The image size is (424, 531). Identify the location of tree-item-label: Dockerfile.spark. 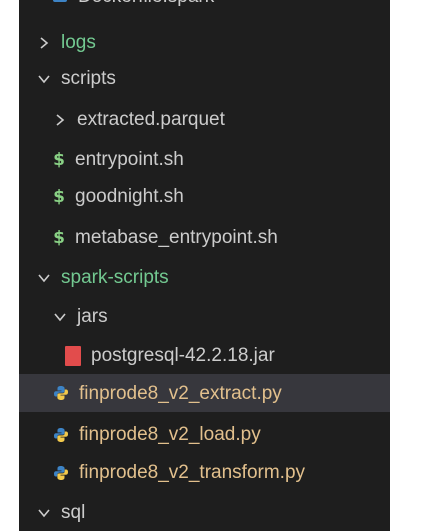
(146, 7).